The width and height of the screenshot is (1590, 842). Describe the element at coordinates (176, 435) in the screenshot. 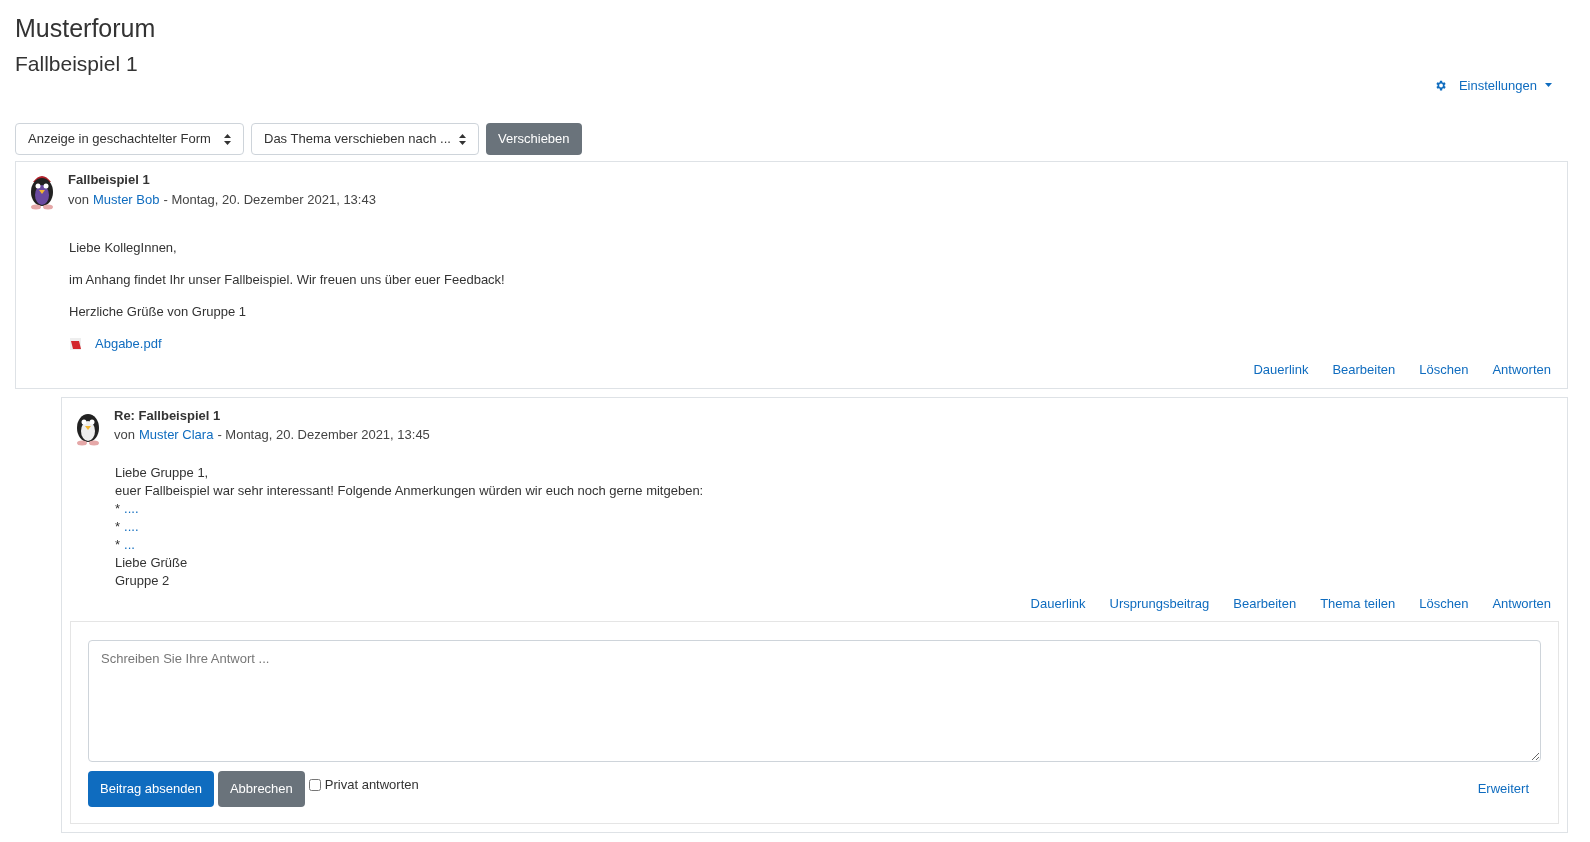

I see `author-link: Muster Clara` at that location.